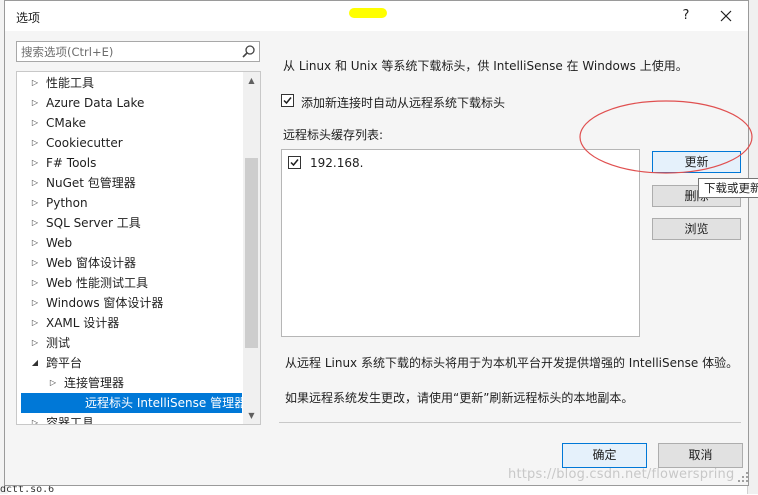  I want to click on expanded-arrow-icon: ◢, so click(35, 363).